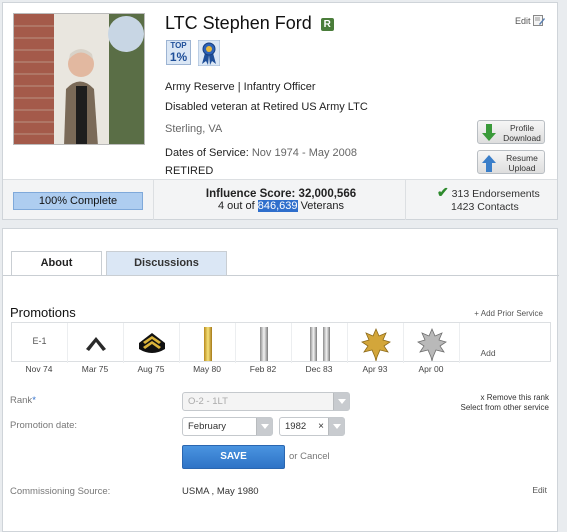 The height and width of the screenshot is (532, 567). What do you see at coordinates (488, 353) in the screenshot?
I see `add-rank-label: Add` at bounding box center [488, 353].